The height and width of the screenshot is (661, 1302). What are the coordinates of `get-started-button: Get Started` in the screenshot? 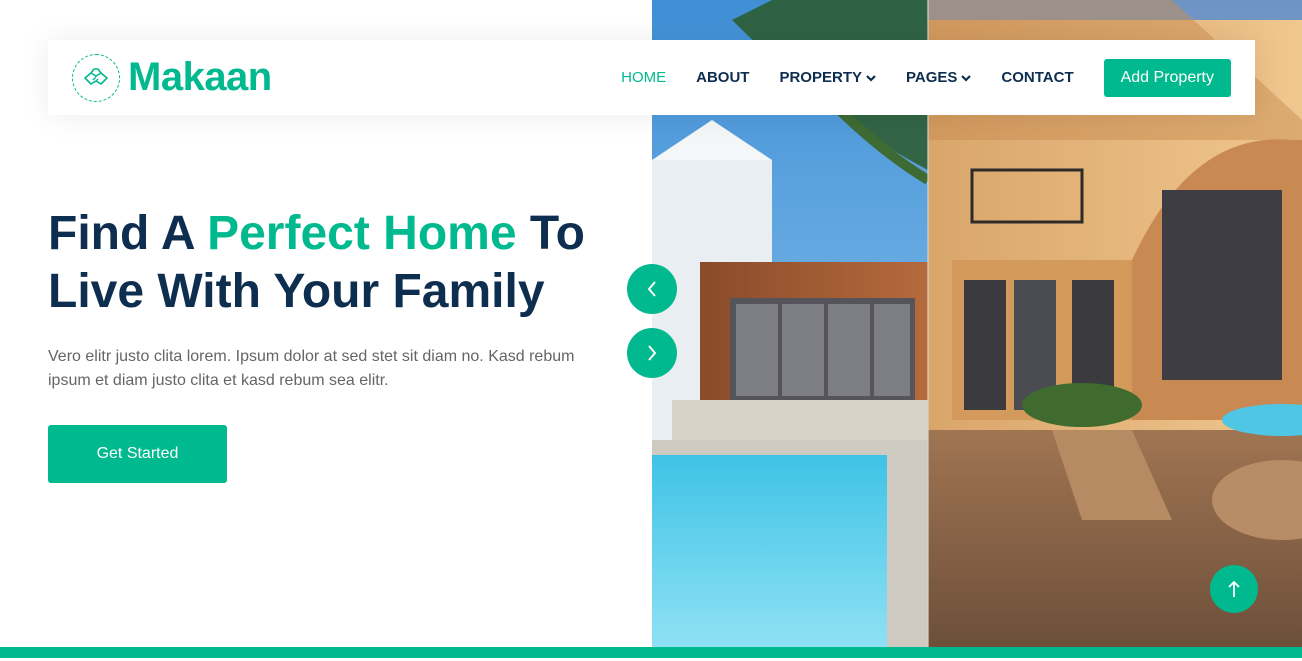 It's located at (137, 454).